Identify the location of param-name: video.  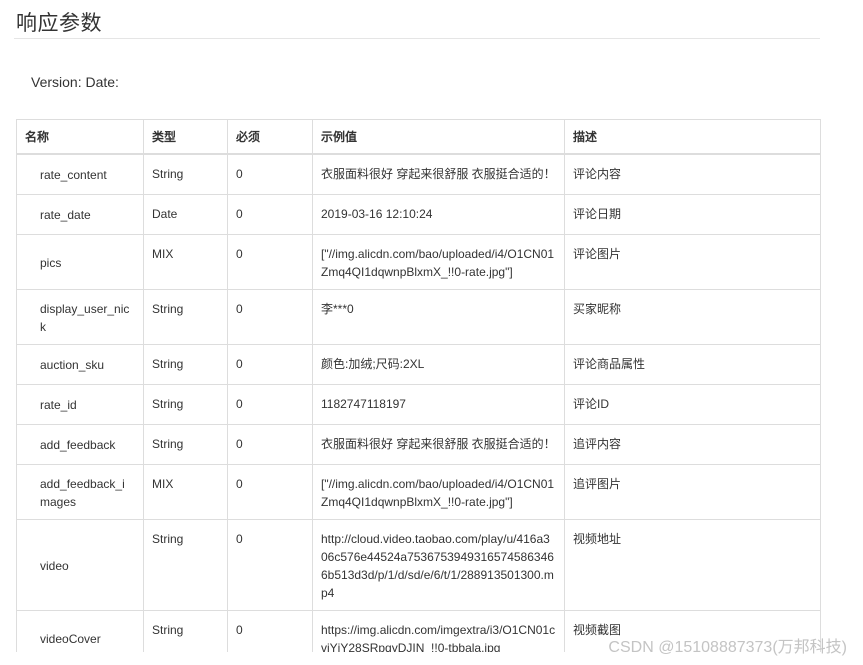
(80, 564).